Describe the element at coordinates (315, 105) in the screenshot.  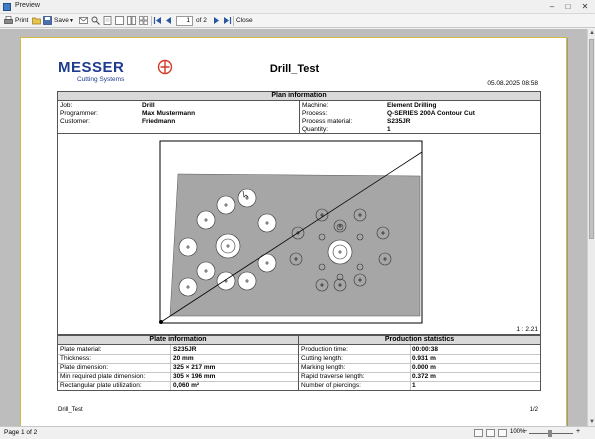
I see `machine-label: Machine:` at that location.